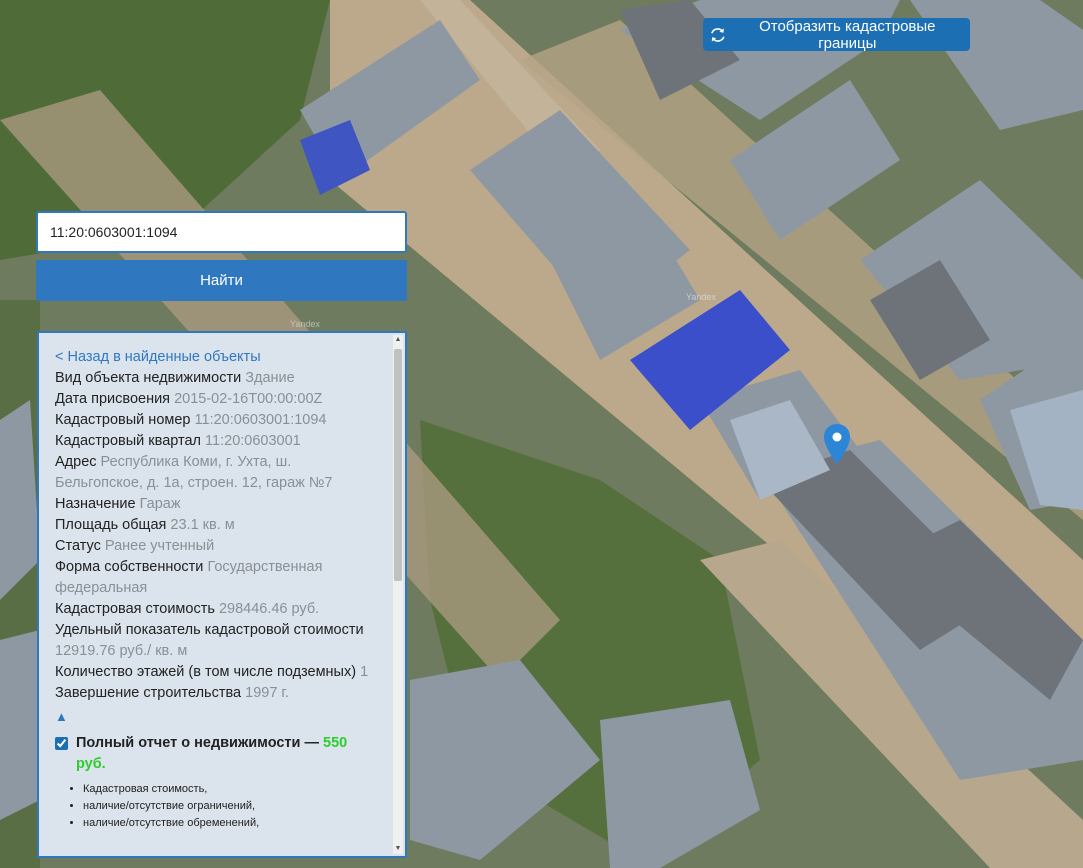 This screenshot has width=1083, height=868. I want to click on detail-row: Кадастровый номер 11:20:0603001:1094, so click(215, 420).